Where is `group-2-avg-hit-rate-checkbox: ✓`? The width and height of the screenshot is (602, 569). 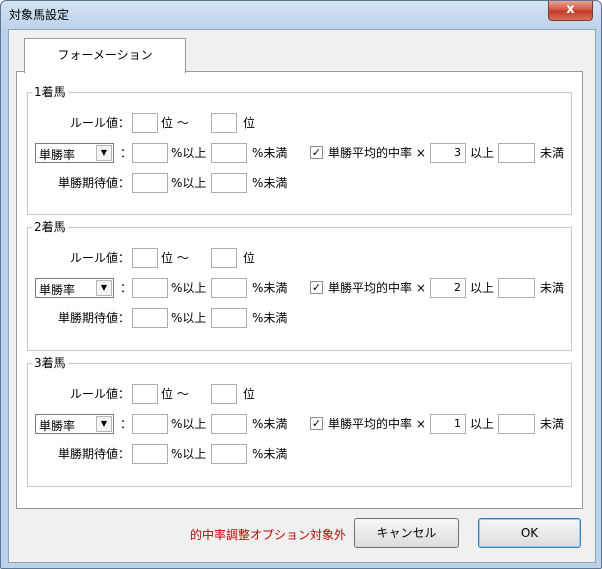
group-2-avg-hit-rate-checkbox: ✓ is located at coordinates (316, 287).